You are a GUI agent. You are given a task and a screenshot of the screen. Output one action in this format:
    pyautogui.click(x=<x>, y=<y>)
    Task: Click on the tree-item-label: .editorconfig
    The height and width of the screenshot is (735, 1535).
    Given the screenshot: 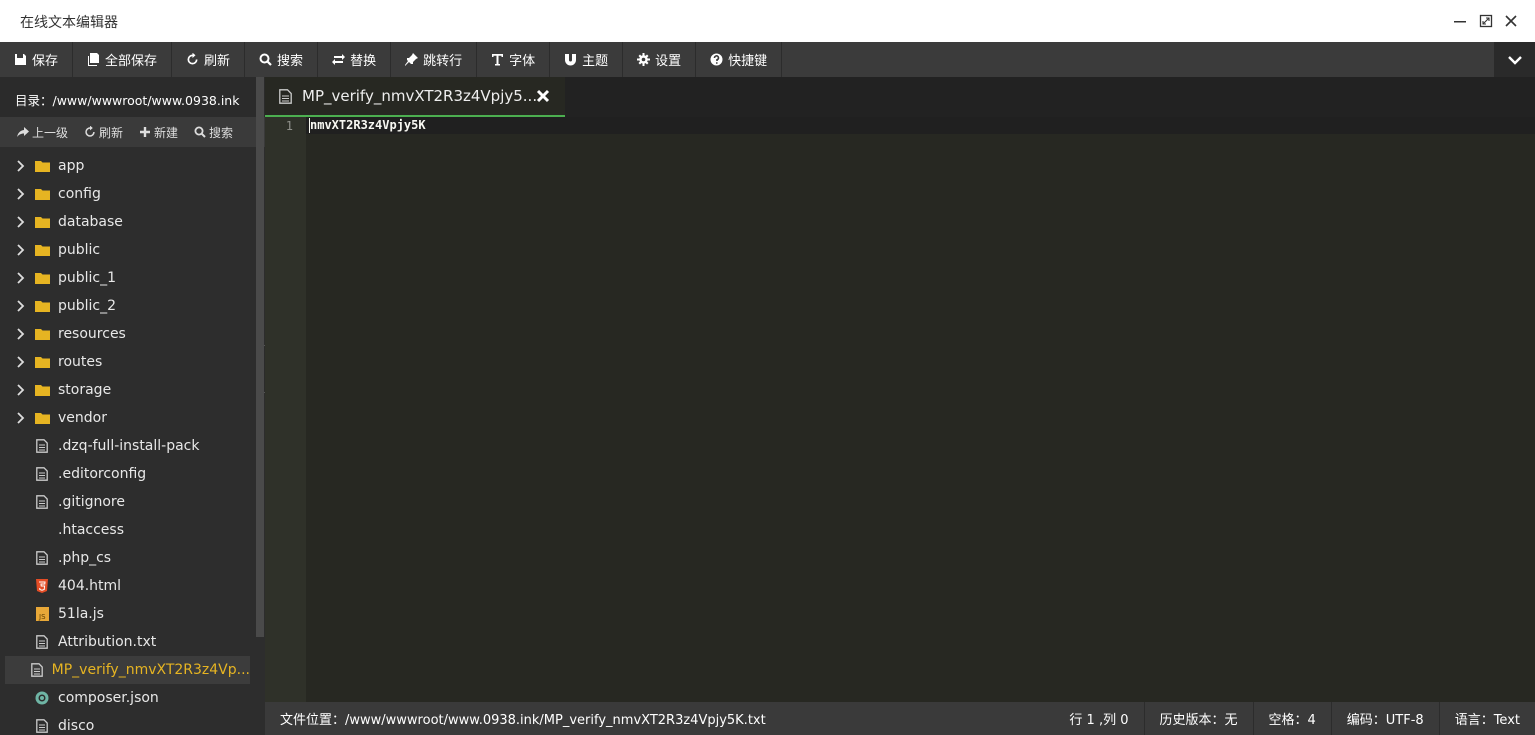 What is the action you would take?
    pyautogui.click(x=102, y=474)
    